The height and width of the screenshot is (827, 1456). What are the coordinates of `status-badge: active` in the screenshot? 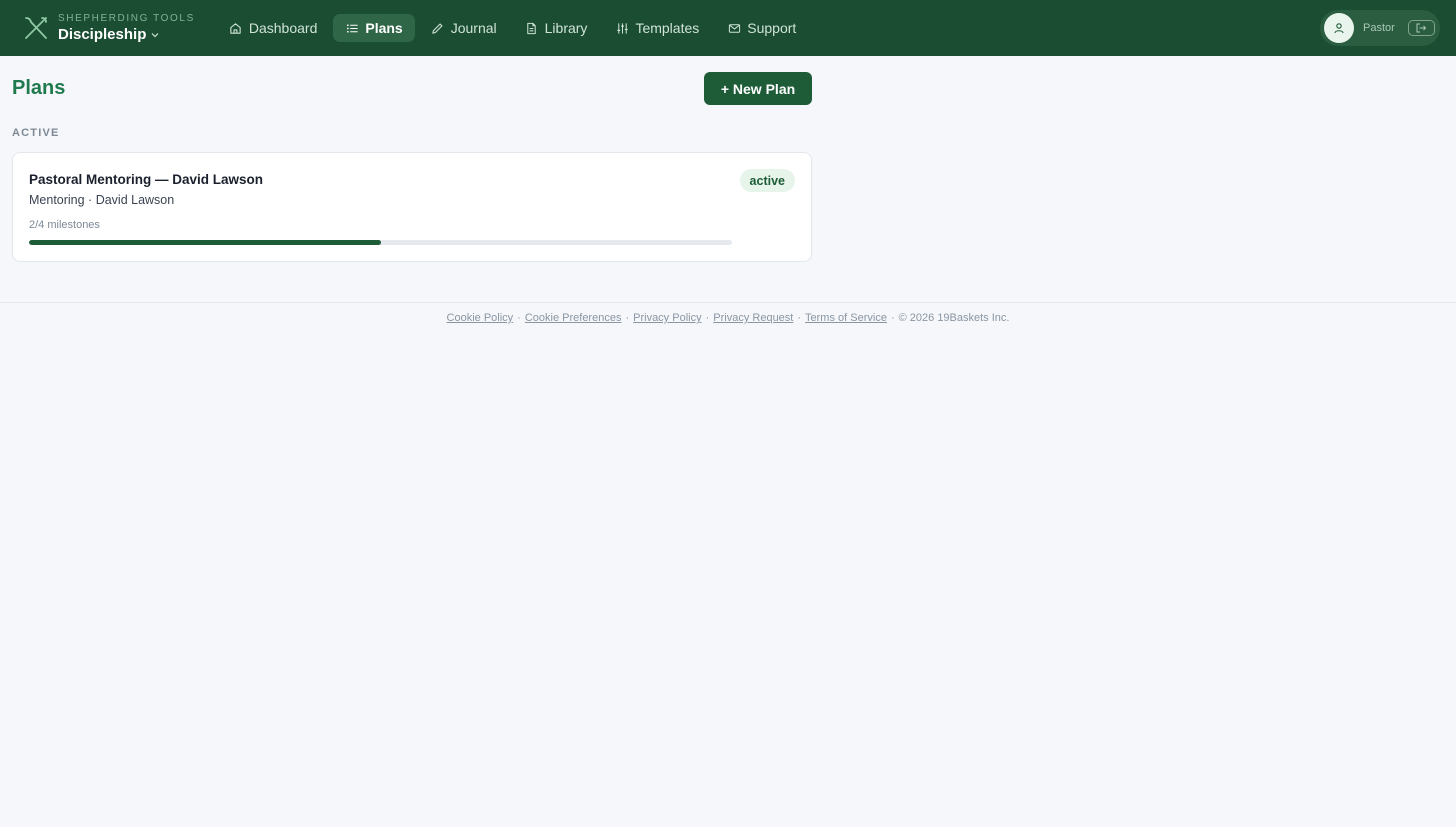 It's located at (767, 180).